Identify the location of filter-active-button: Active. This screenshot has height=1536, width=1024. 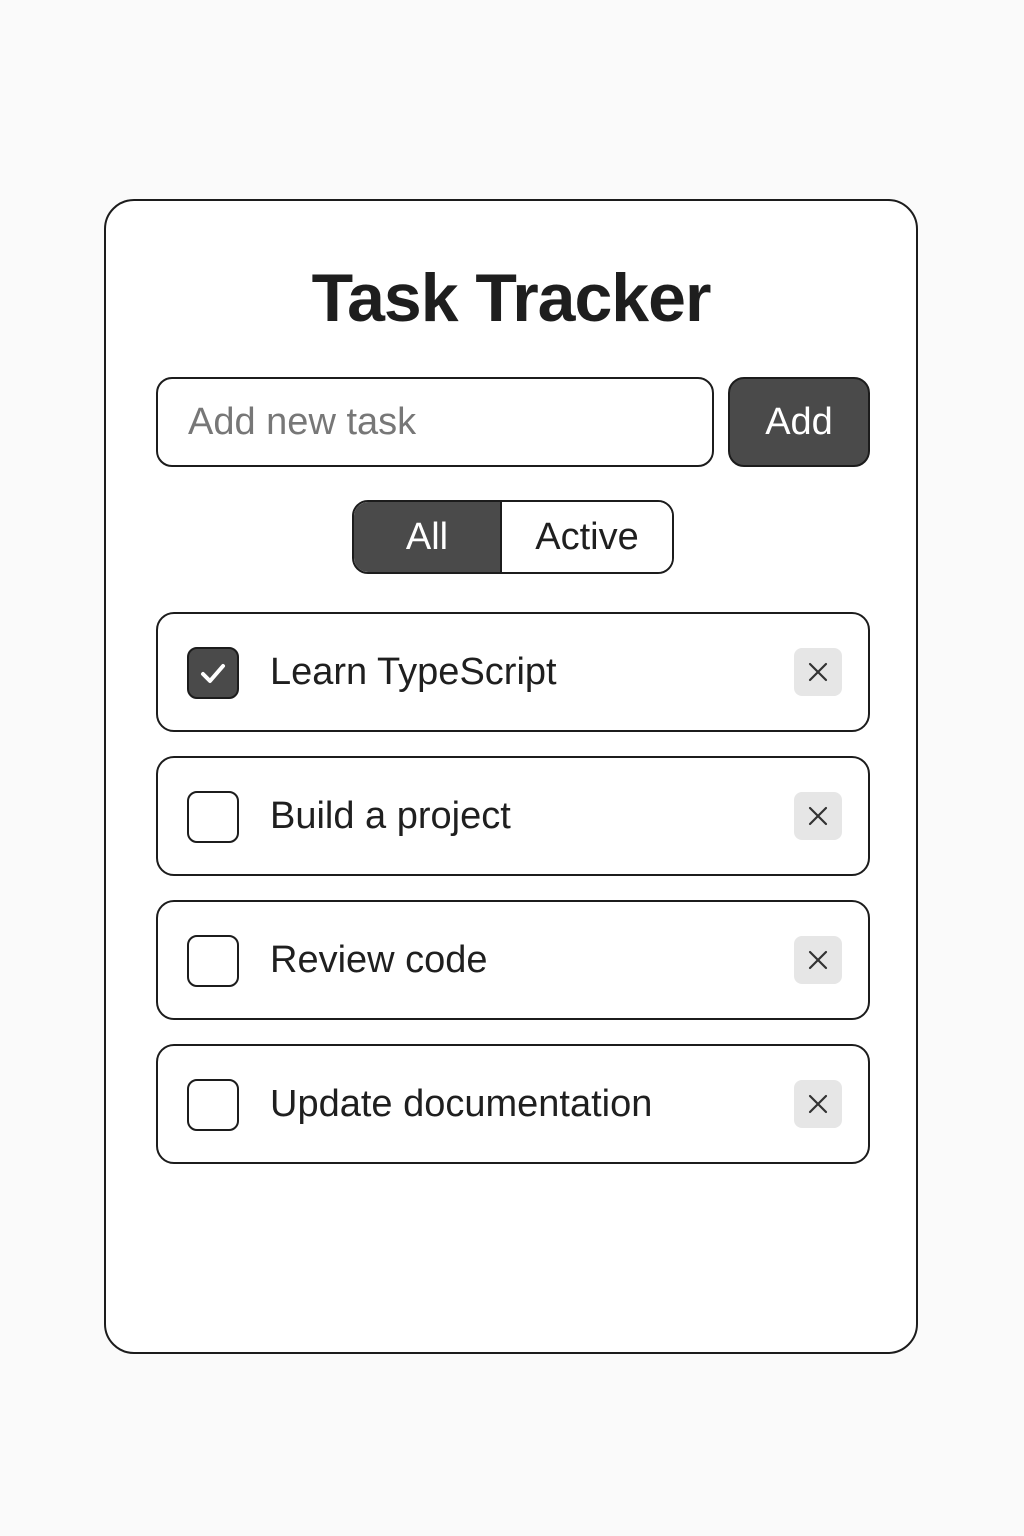
(587, 537).